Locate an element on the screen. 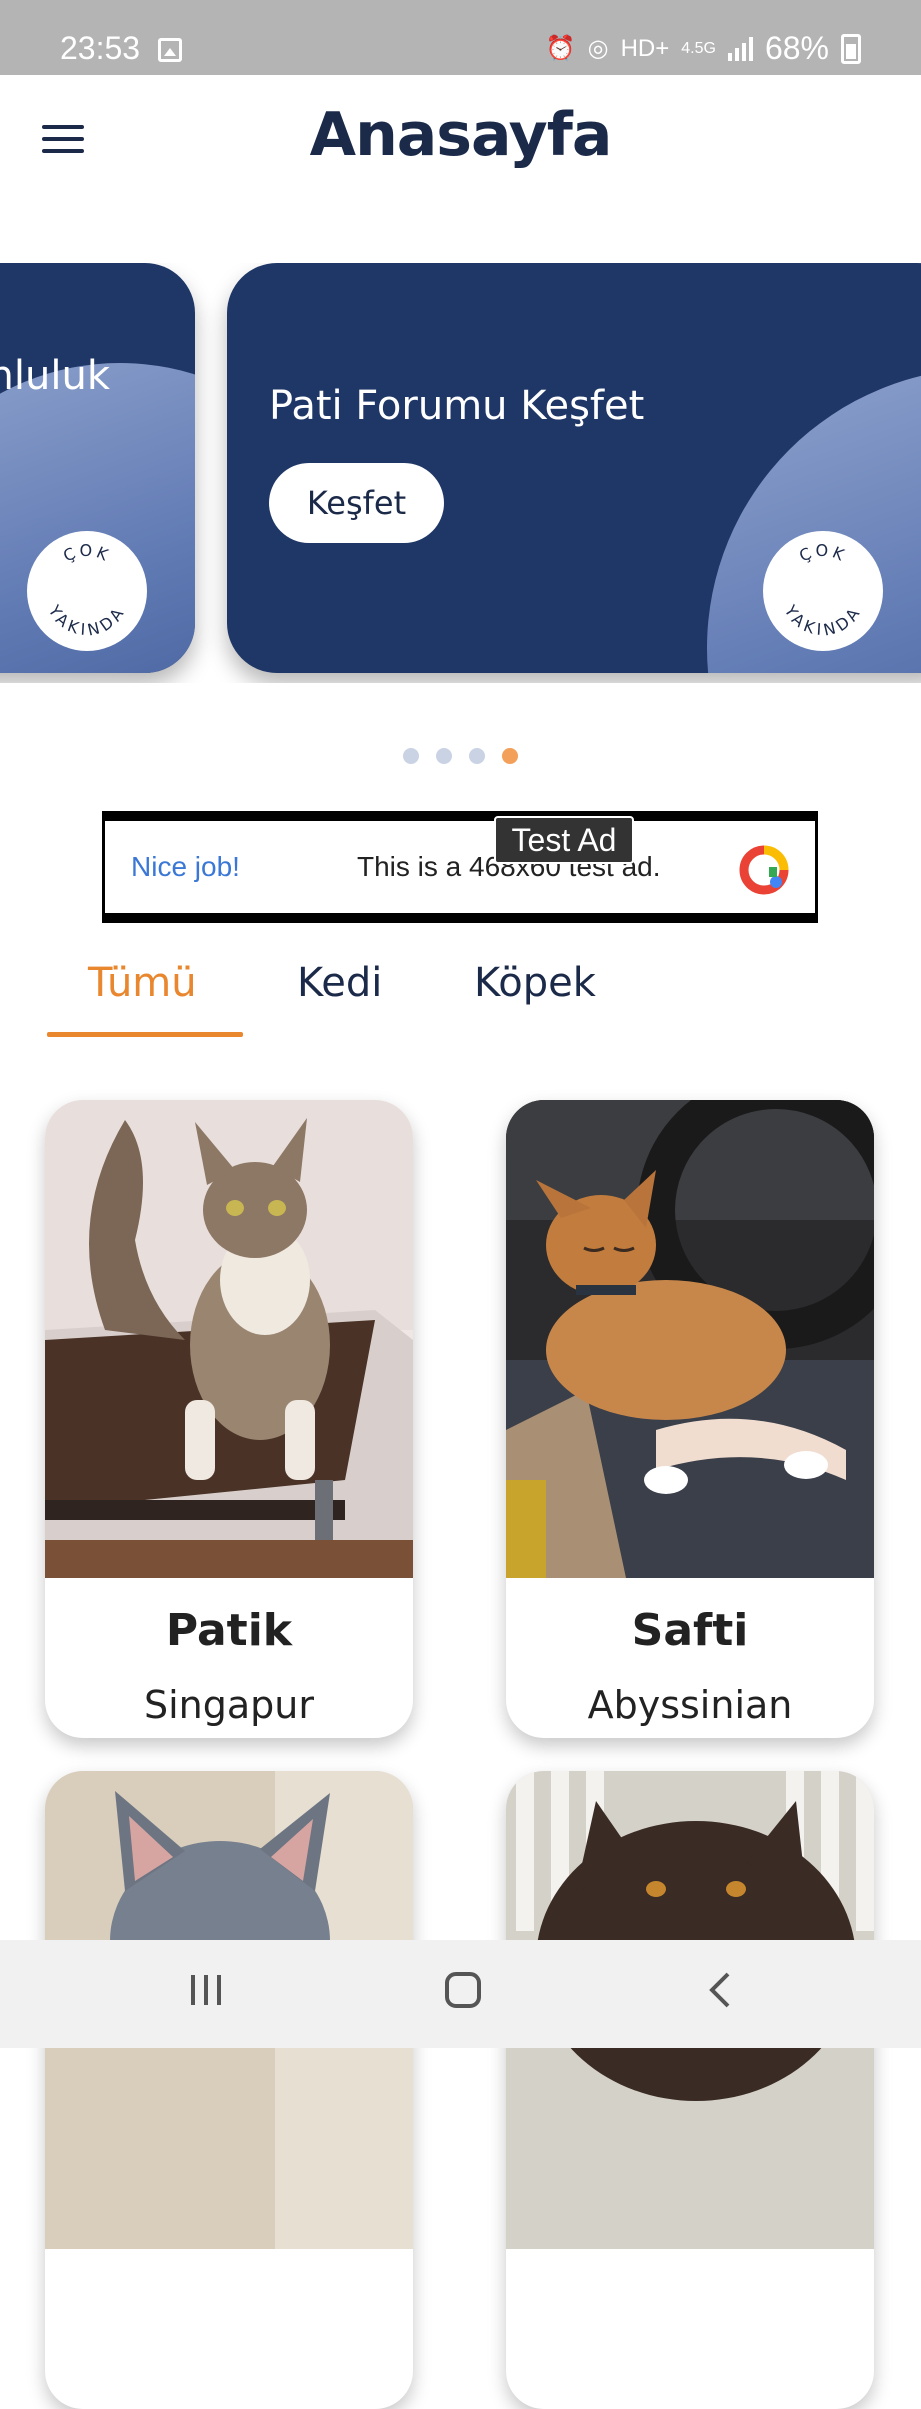 The height and width of the screenshot is (2409, 921). active-tab-indicator is located at coordinates (145, 1034).